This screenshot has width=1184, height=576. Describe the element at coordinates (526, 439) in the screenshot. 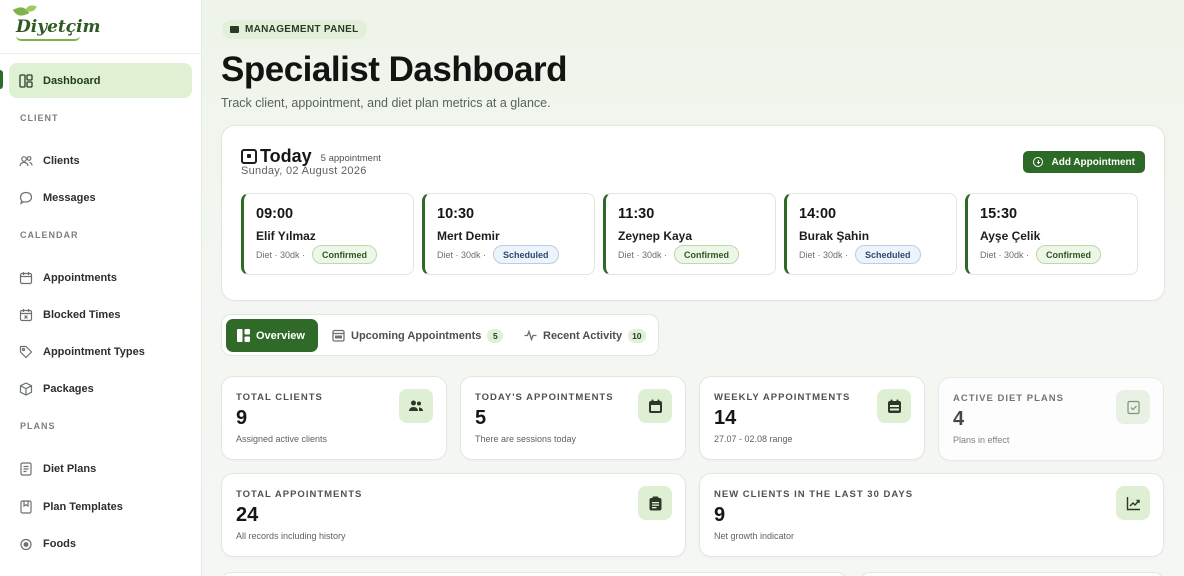

I see `stat-description: There are sessions today` at that location.